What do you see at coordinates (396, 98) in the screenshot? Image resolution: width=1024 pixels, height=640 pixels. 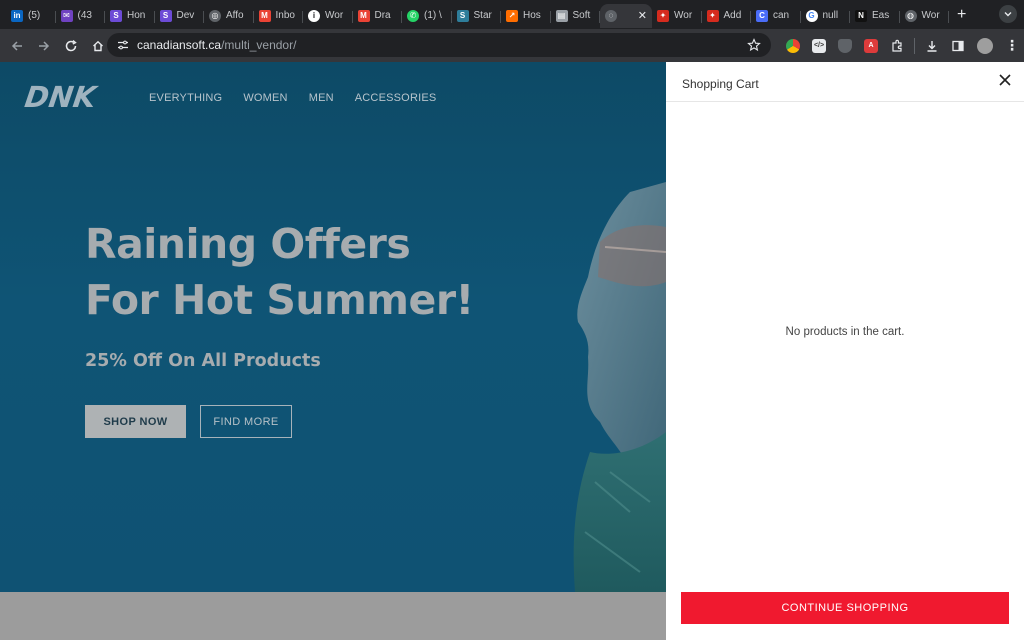 I see `nav-link-accessories: ACCESSORIES` at bounding box center [396, 98].